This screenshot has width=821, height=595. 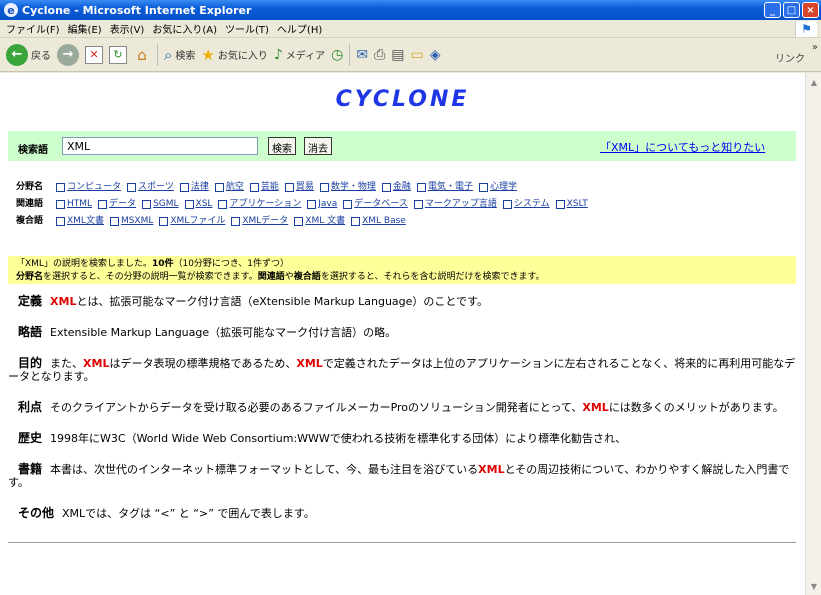 I want to click on compound-item: XMLデータ, so click(x=259, y=221).